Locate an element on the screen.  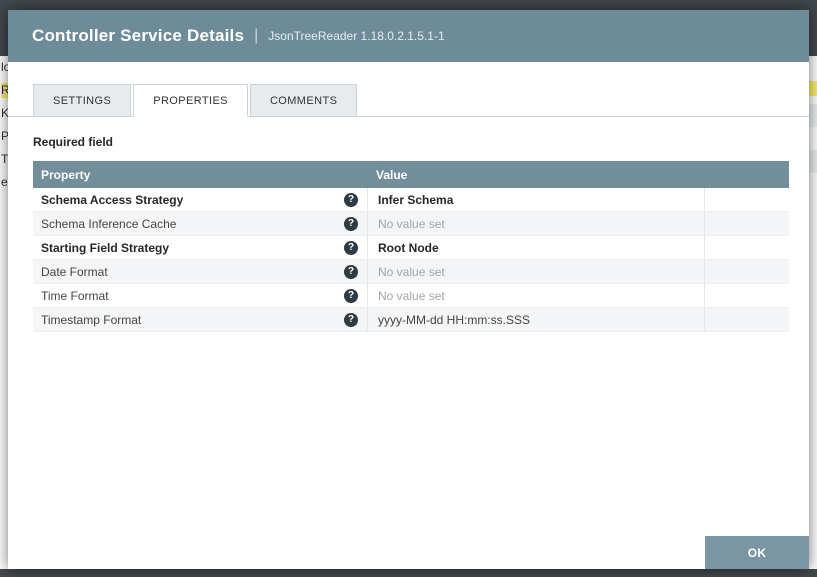
property-name-cell: Schema Inference Cache? is located at coordinates (200, 223).